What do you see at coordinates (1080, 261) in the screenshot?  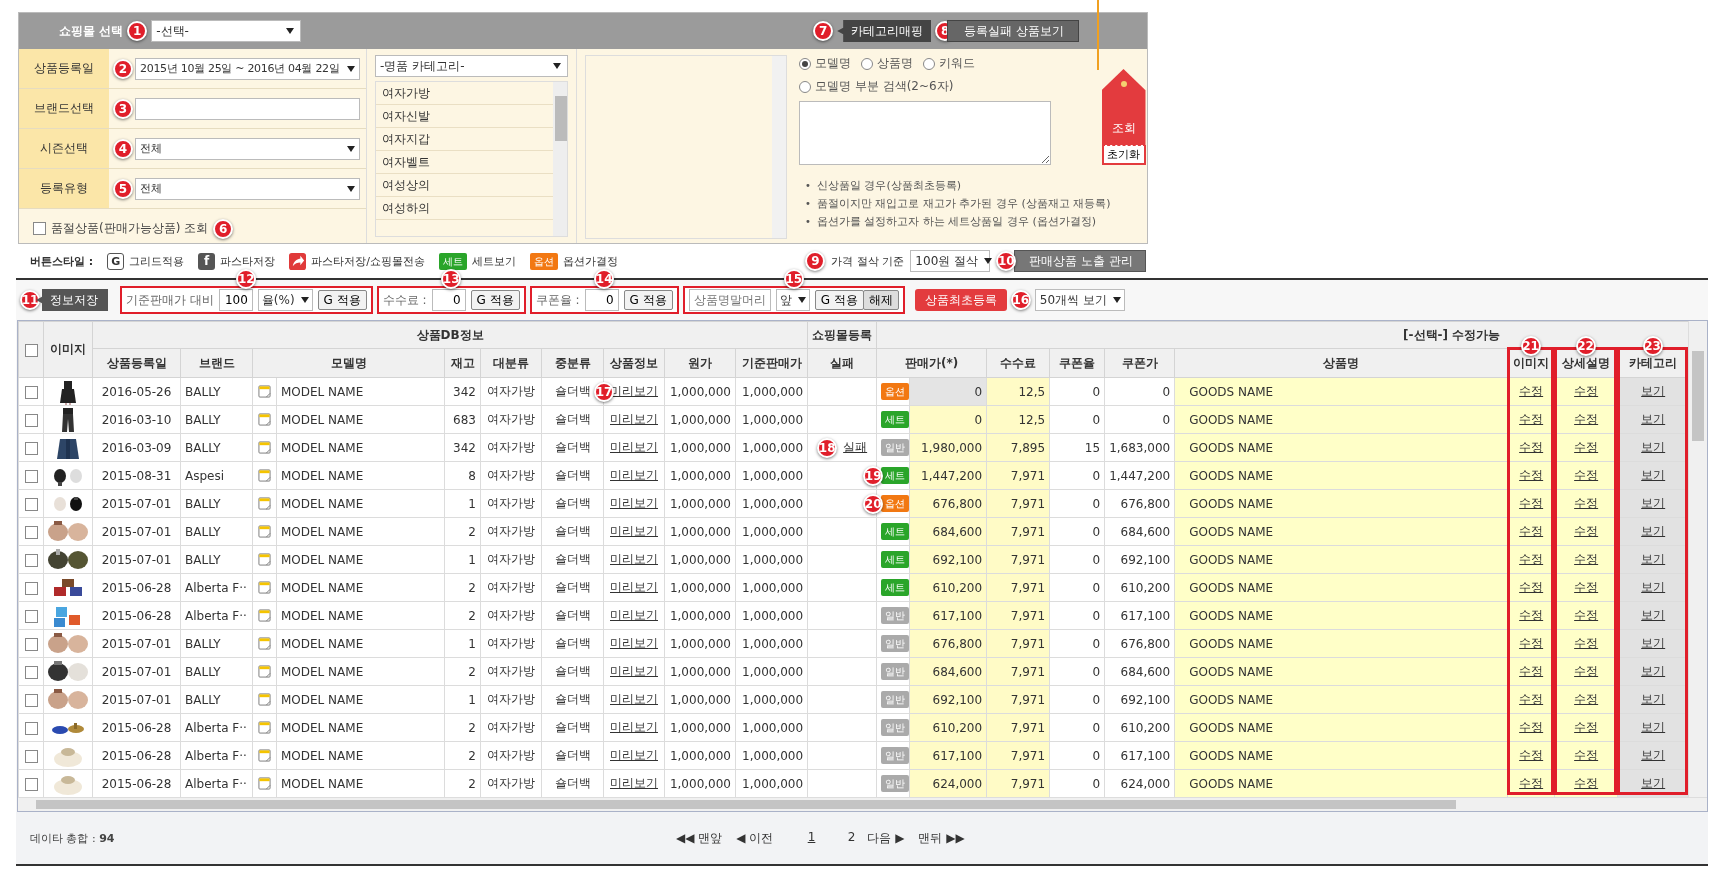 I see `exposure-manage-button: 판매상품 노출 관리` at bounding box center [1080, 261].